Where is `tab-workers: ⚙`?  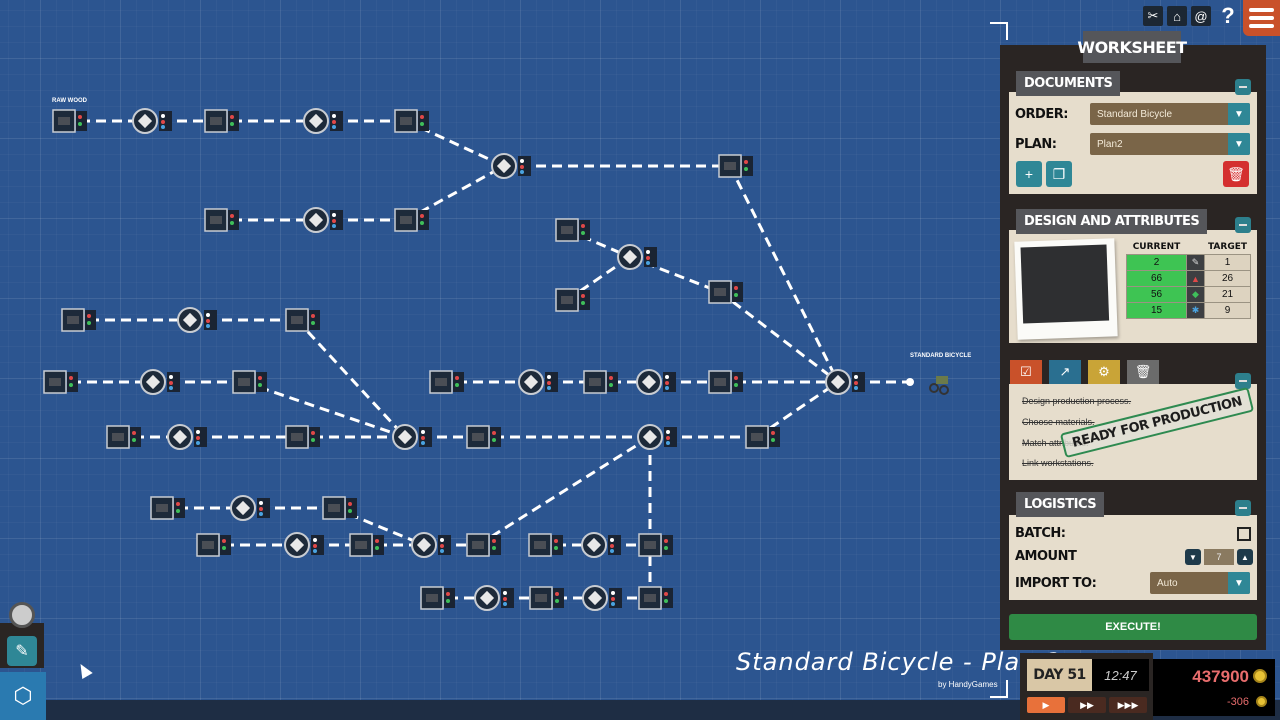
tab-workers: ⚙ is located at coordinates (1104, 372).